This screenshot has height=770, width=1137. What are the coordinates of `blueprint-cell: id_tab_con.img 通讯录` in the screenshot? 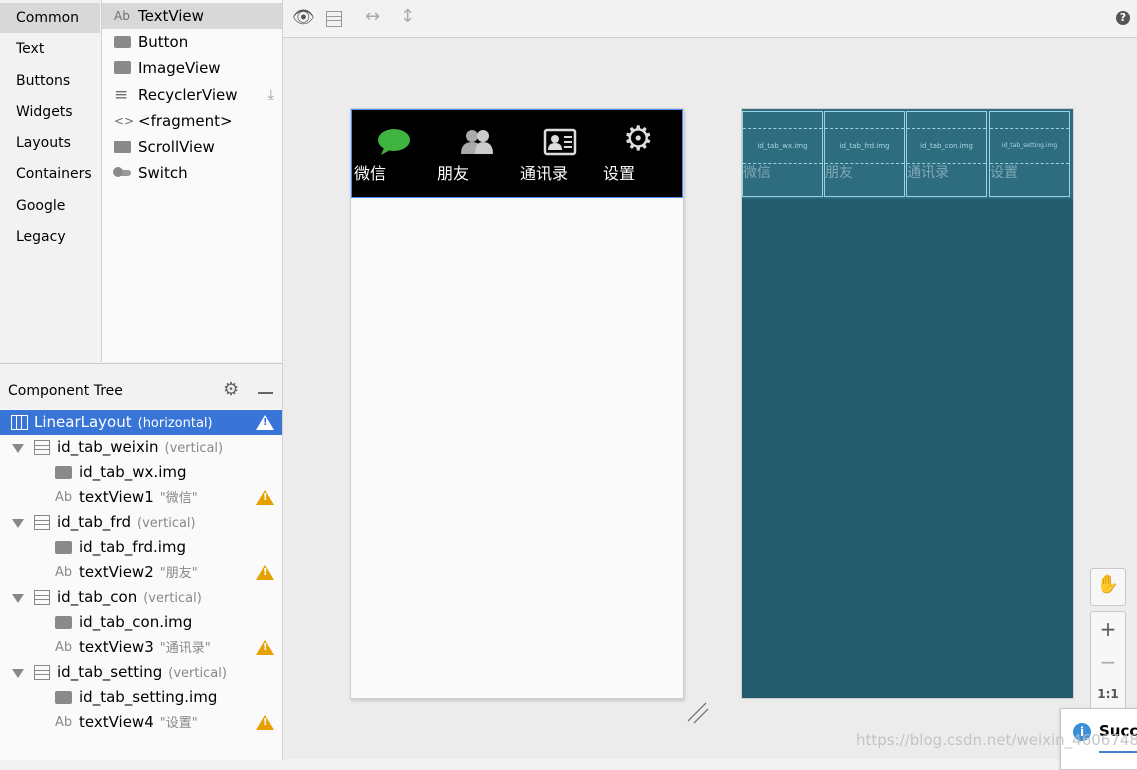 It's located at (946, 154).